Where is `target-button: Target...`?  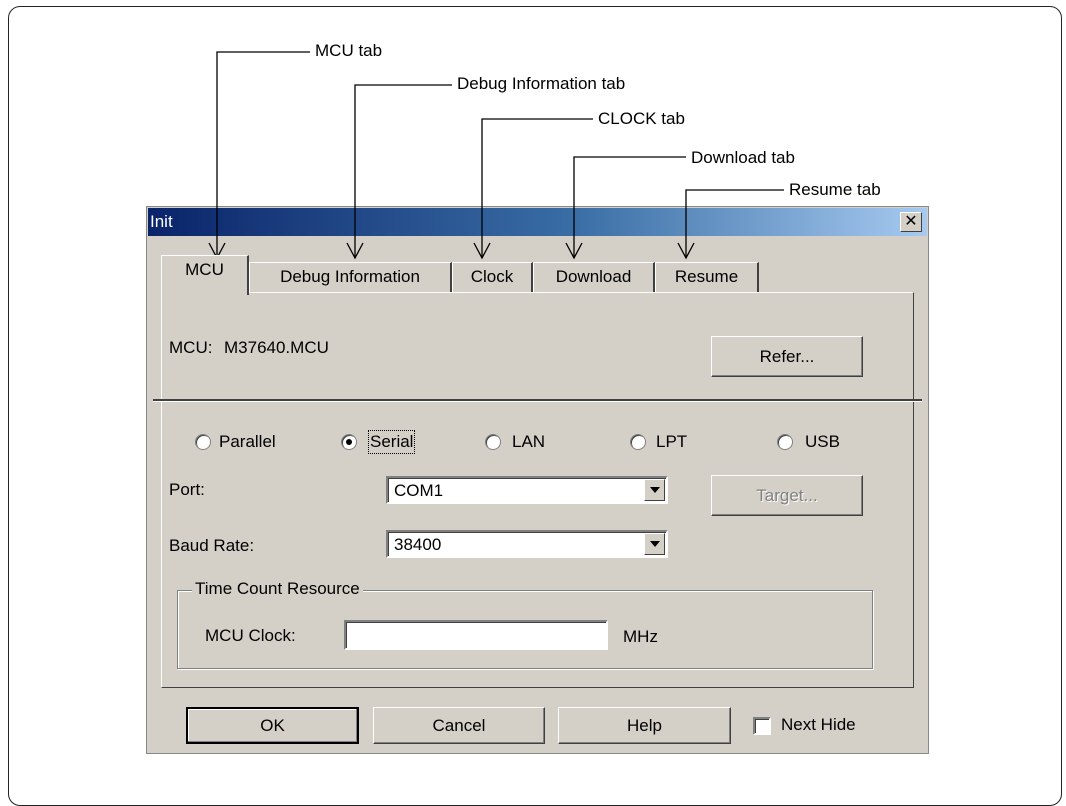 target-button: Target... is located at coordinates (787, 495).